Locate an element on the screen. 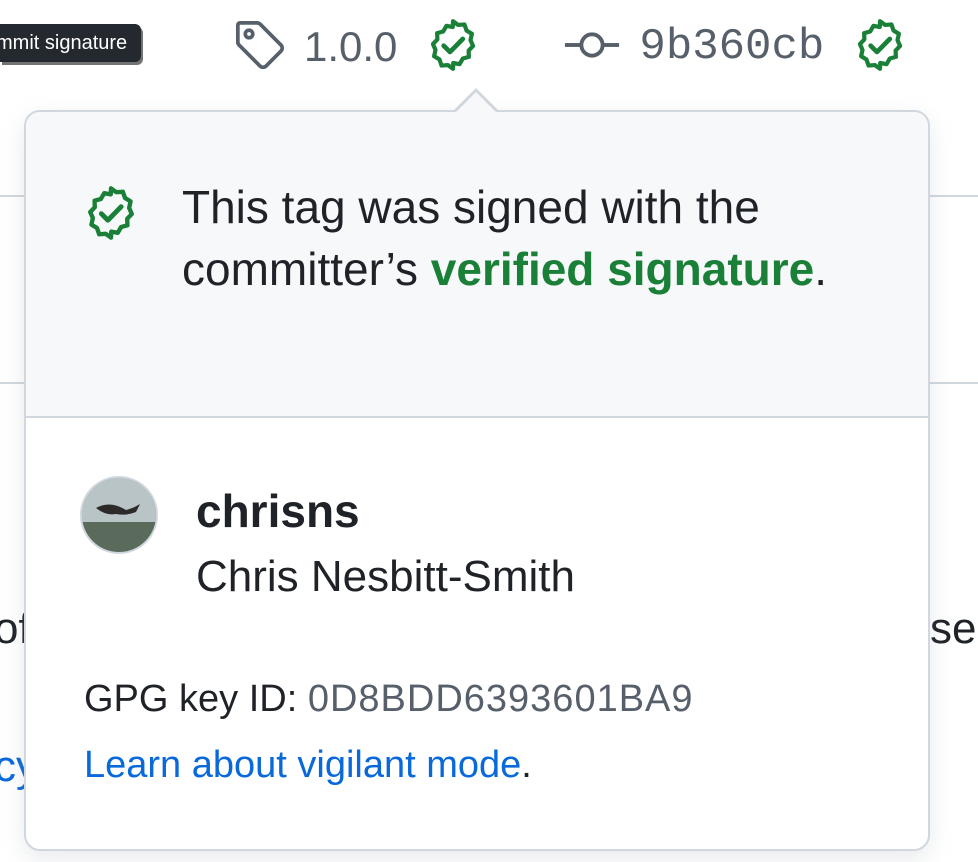  gpg-key-id: 0D8BDD6393601BA9 is located at coordinates (500, 699).